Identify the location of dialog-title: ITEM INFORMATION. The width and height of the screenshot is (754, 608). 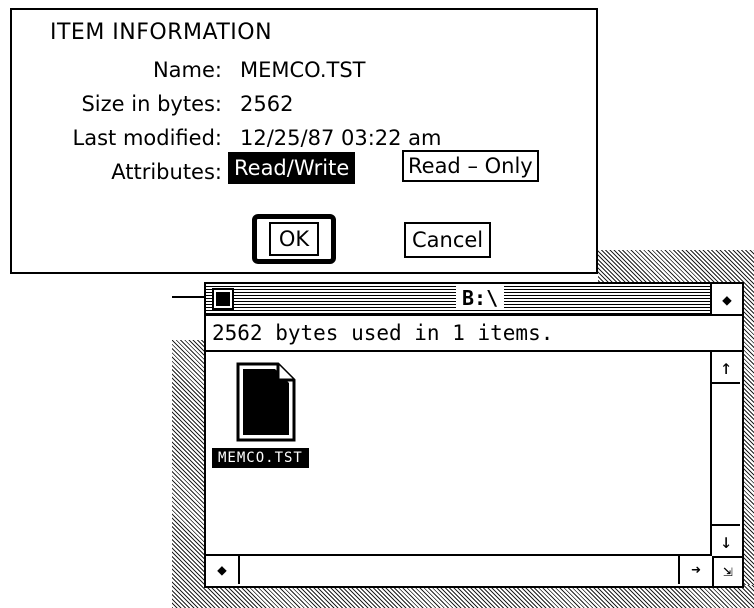
(161, 32).